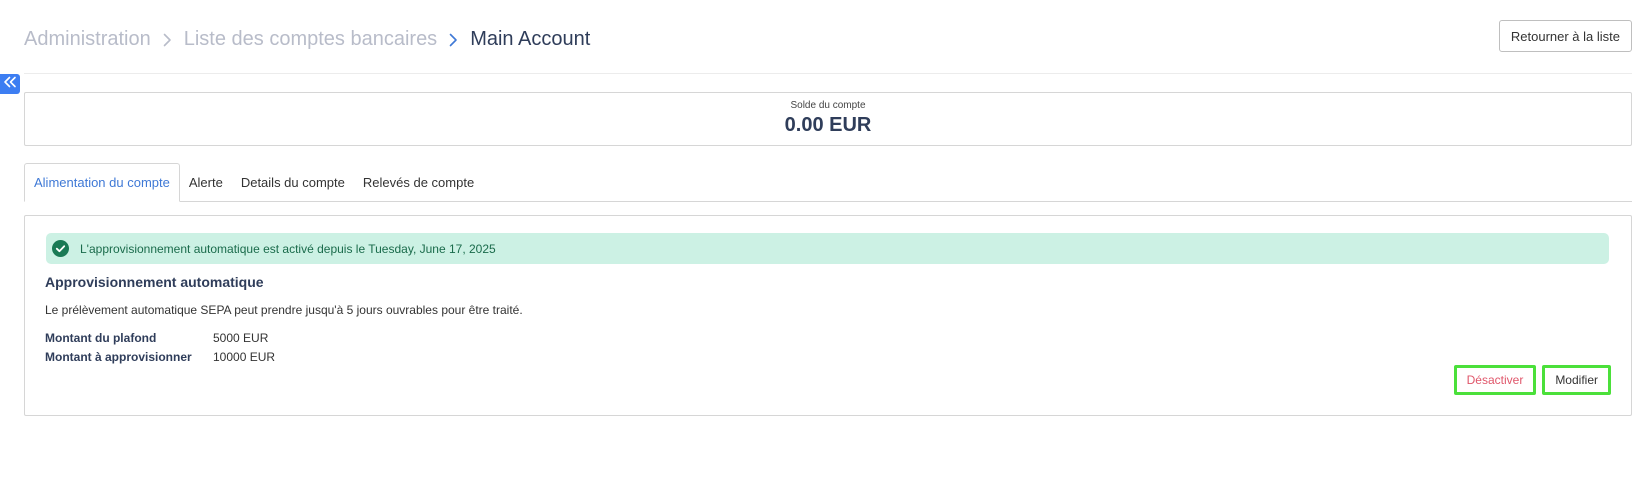 The height and width of the screenshot is (495, 1650). I want to click on provision-amount-value: 10000 EUR, so click(244, 357).